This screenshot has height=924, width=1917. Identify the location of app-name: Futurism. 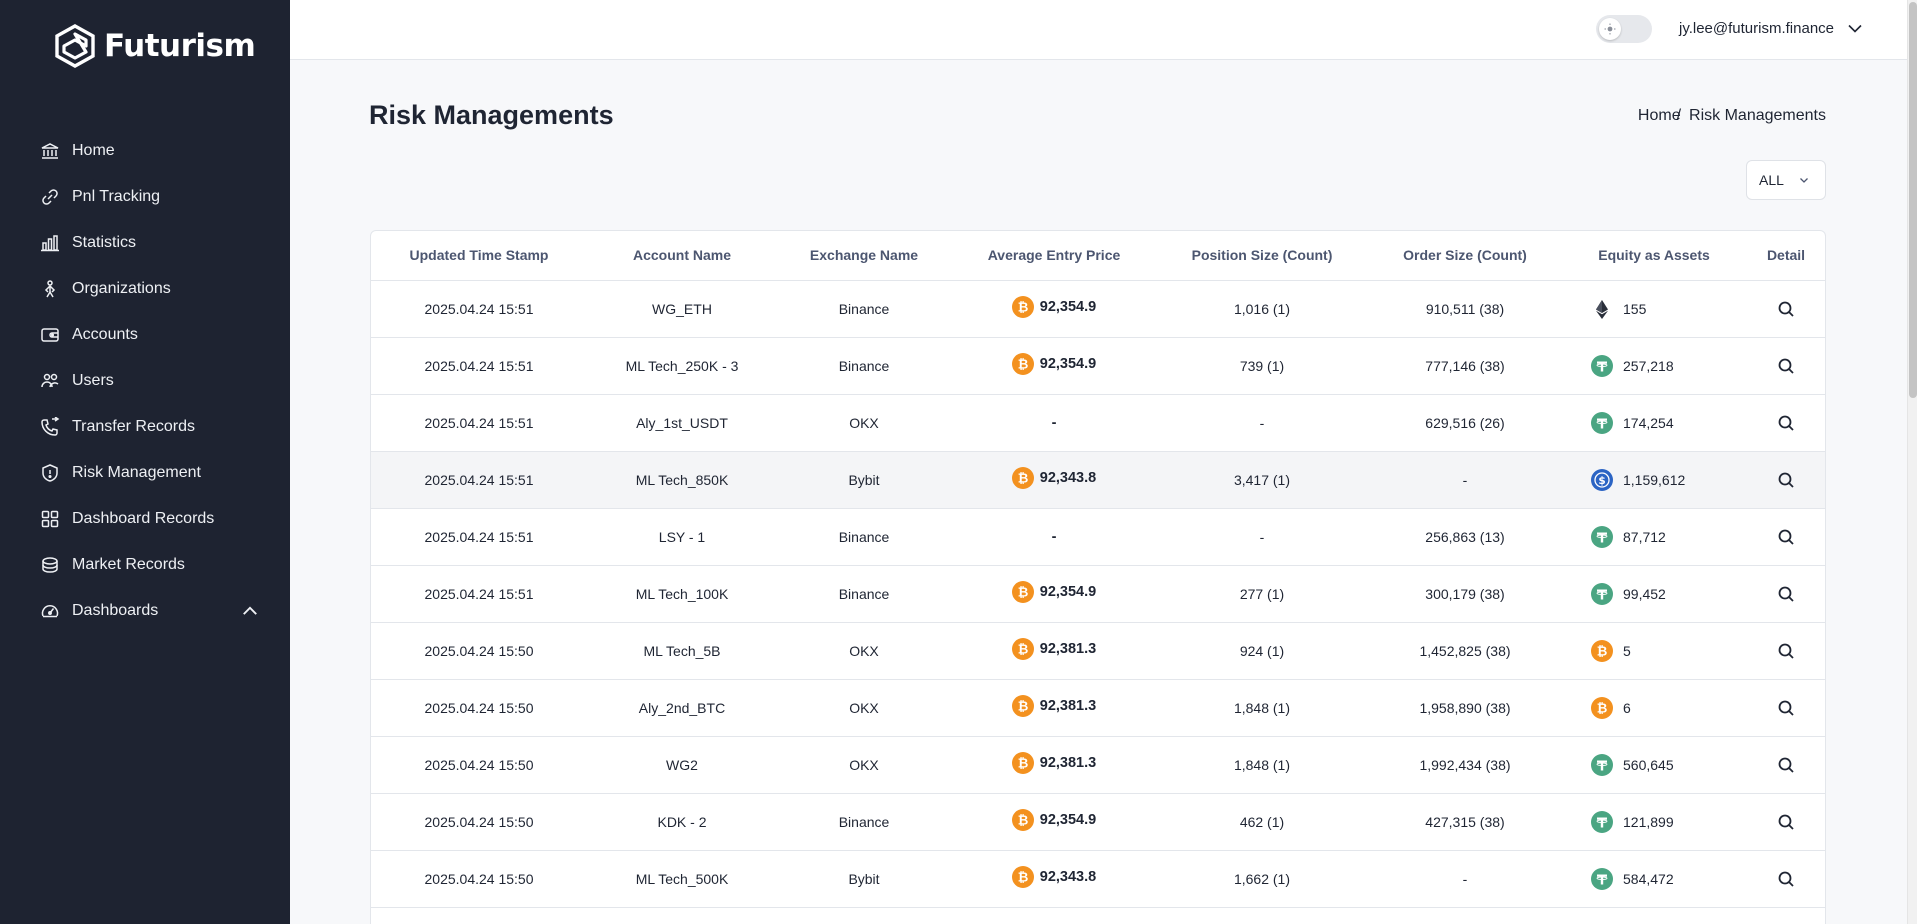
(180, 46).